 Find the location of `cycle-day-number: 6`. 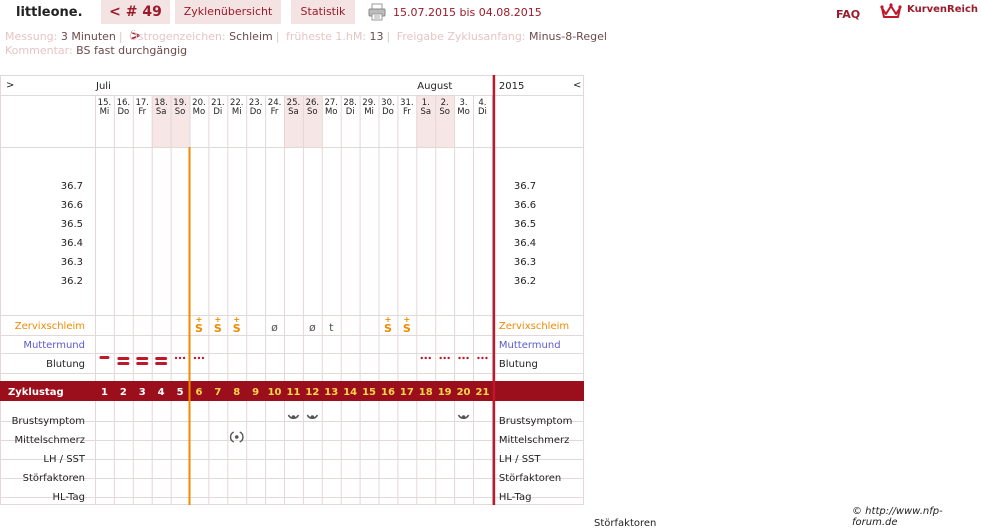

cycle-day-number: 6 is located at coordinates (198, 392).